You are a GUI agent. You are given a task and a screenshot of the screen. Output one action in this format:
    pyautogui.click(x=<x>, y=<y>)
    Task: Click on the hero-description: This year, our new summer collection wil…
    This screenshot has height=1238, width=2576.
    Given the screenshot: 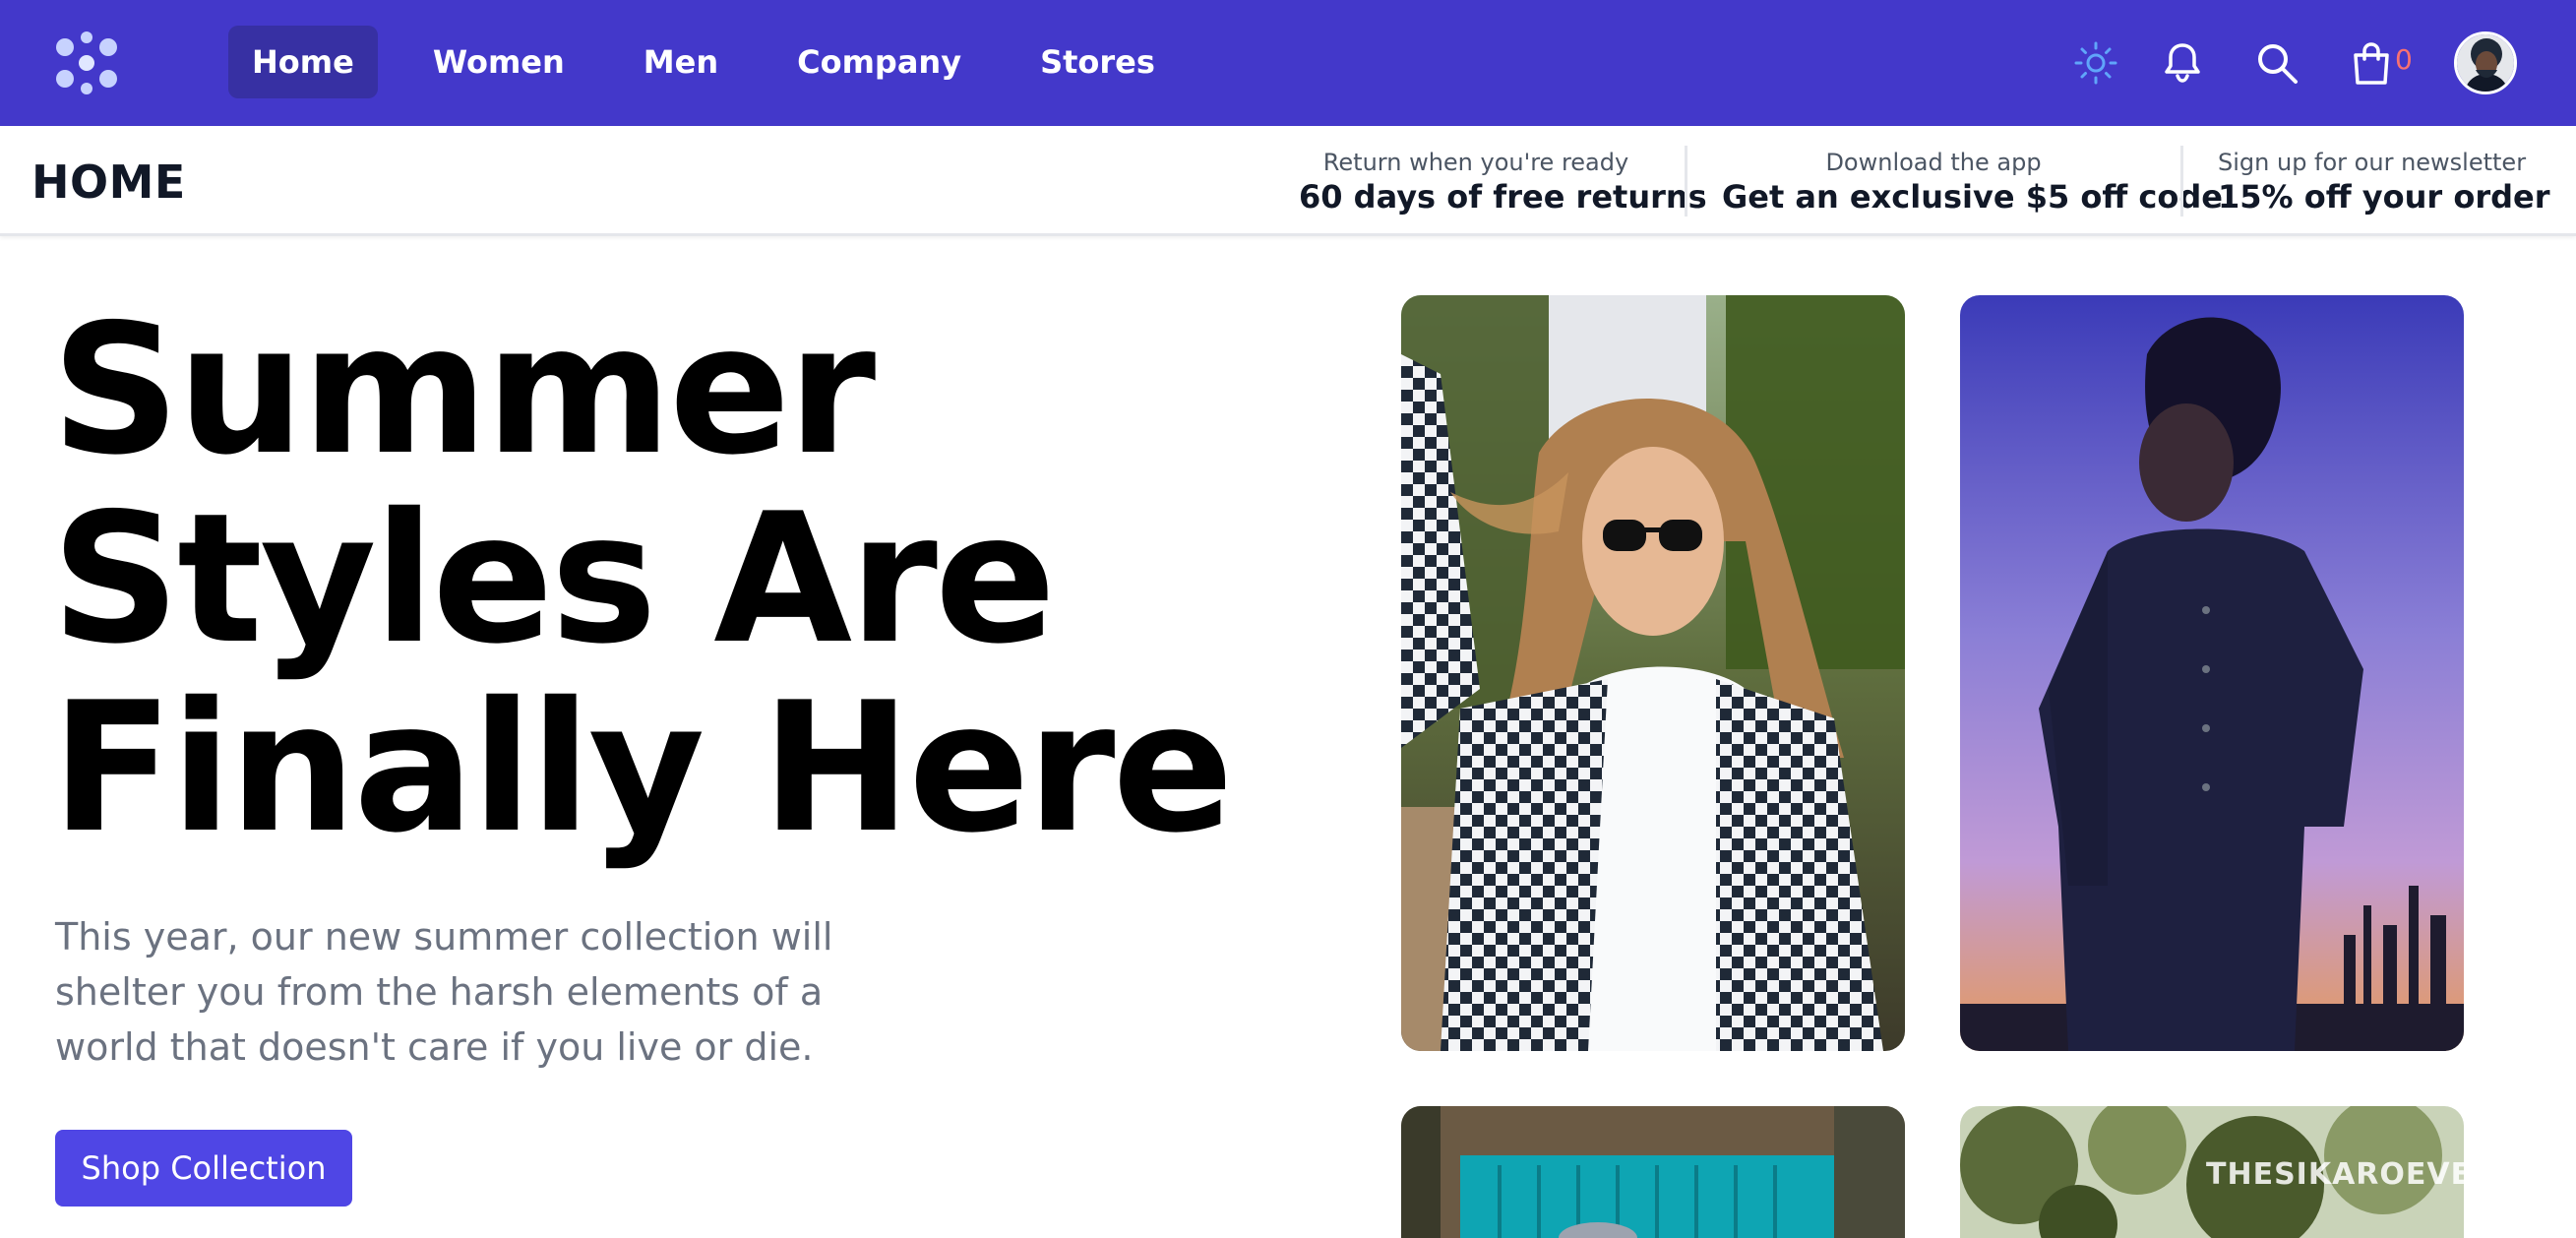 What is the action you would take?
    pyautogui.click(x=444, y=992)
    